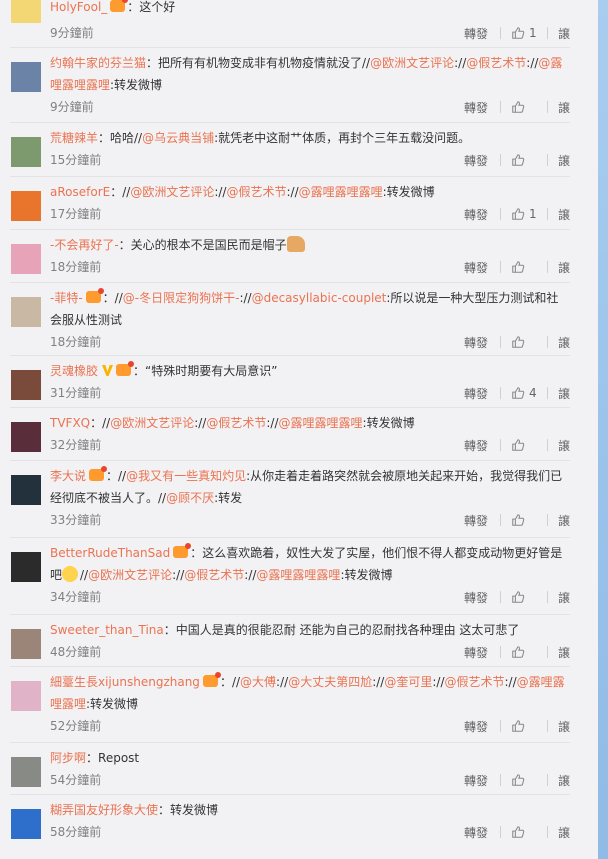  I want to click on comment-username: HolyFool_, so click(78, 7).